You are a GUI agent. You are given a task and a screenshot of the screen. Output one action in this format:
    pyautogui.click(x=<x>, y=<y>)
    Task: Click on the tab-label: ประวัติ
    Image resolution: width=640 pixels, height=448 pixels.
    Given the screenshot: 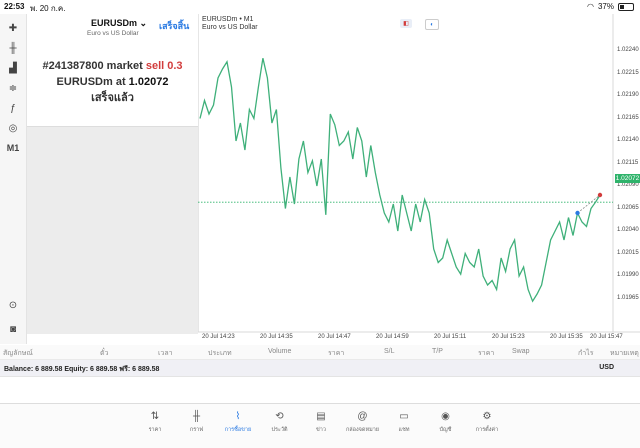 What is the action you would take?
    pyautogui.click(x=279, y=430)
    